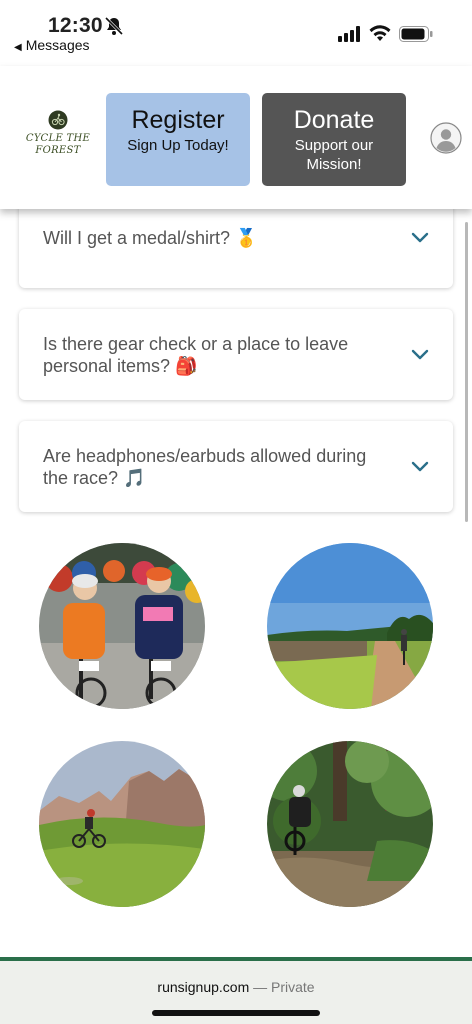  I want to click on photo-rider-dirt-road, so click(350, 626).